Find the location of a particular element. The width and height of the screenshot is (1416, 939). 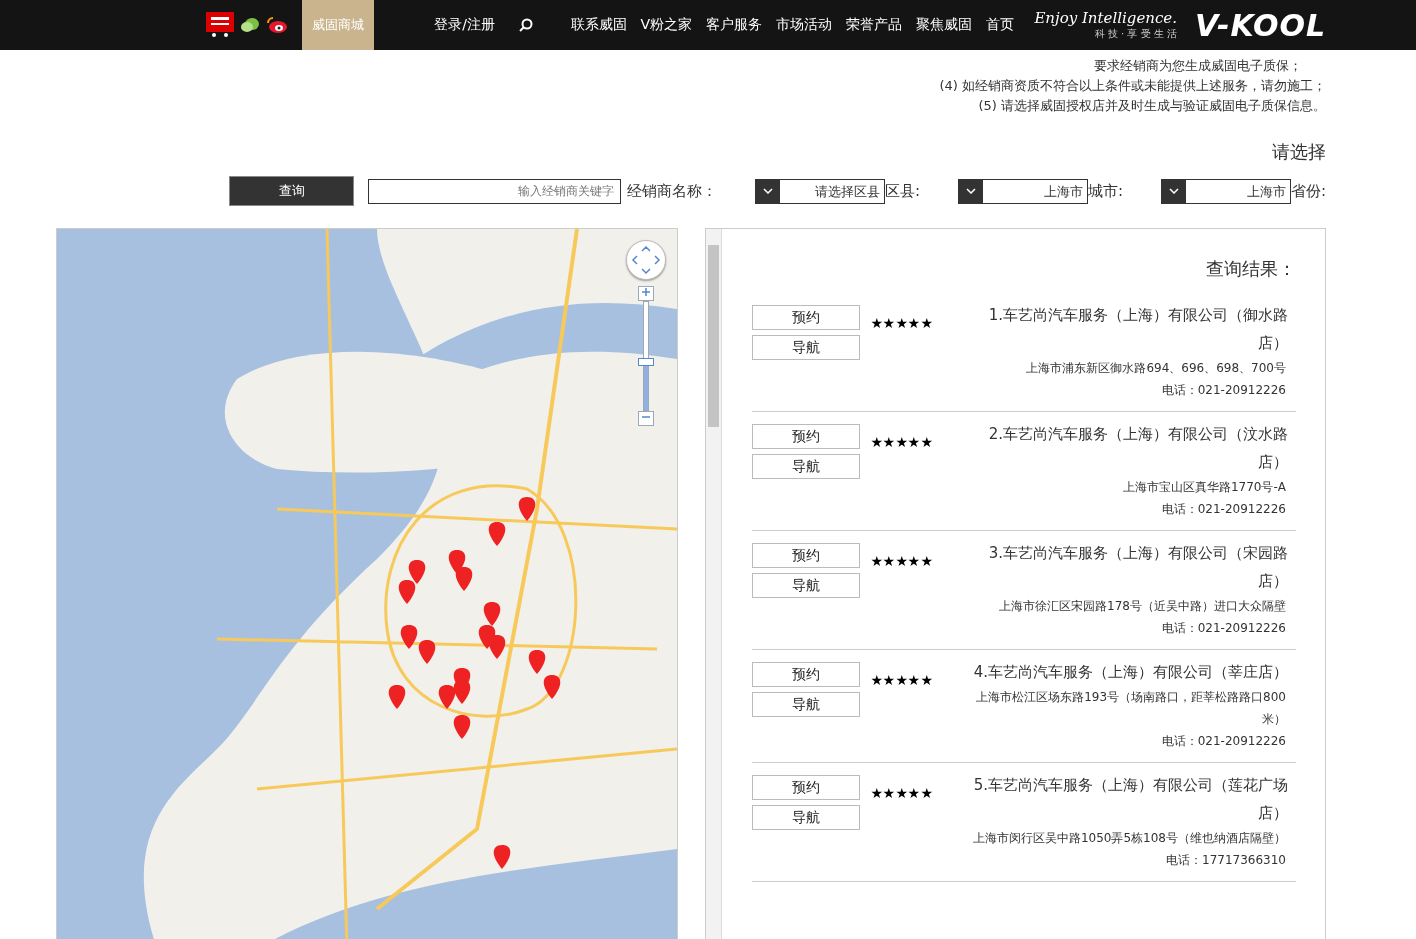

dealer-address: 上海市徐汇区宋园路178号（近吴中路）进口大众隔壁 is located at coordinates (1142, 606).